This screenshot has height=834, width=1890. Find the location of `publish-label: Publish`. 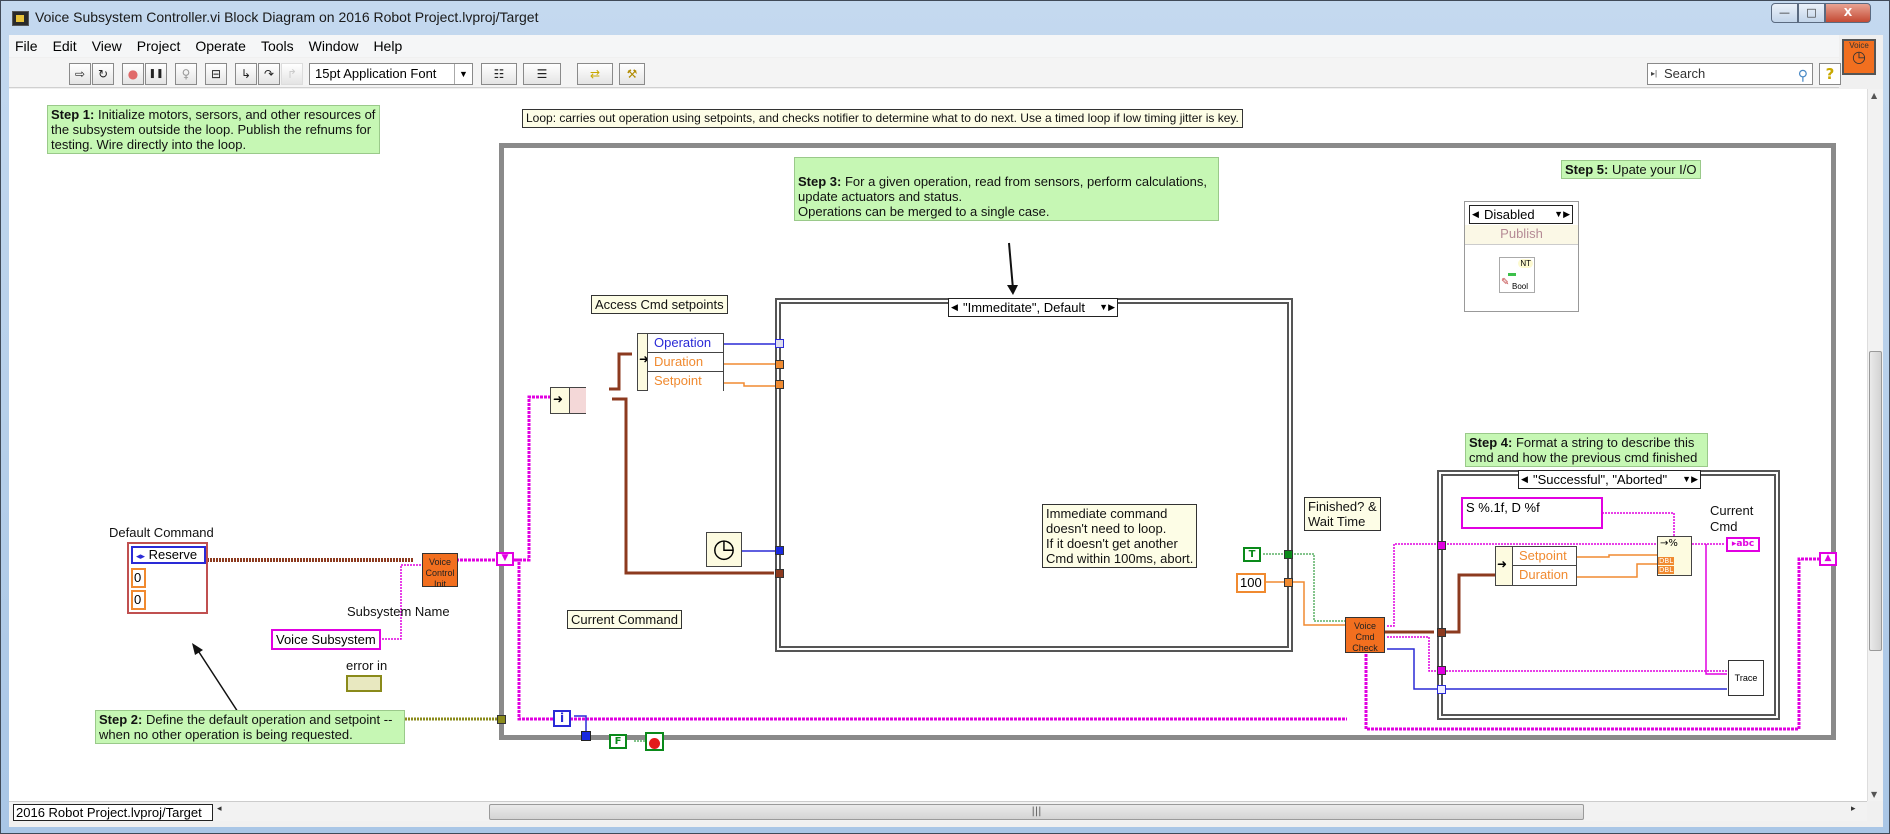

publish-label: Publish is located at coordinates (1521, 235).